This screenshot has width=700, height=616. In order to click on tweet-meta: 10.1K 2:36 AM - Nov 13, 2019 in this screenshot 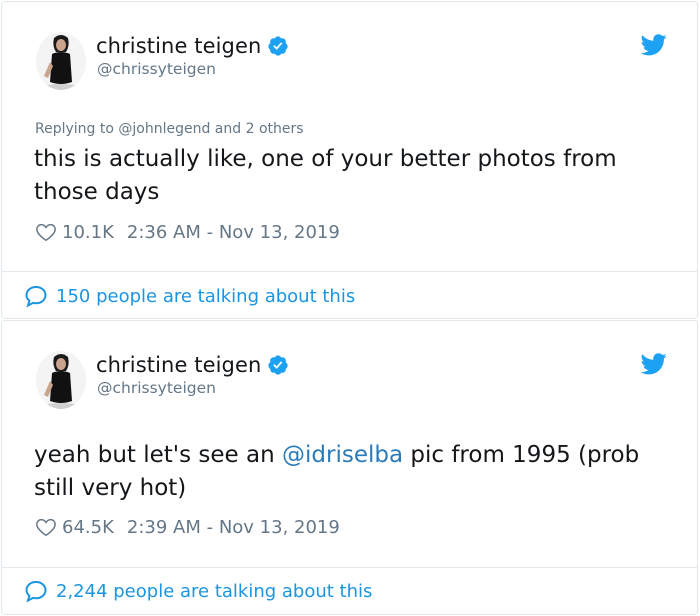, I will do `click(187, 232)`.